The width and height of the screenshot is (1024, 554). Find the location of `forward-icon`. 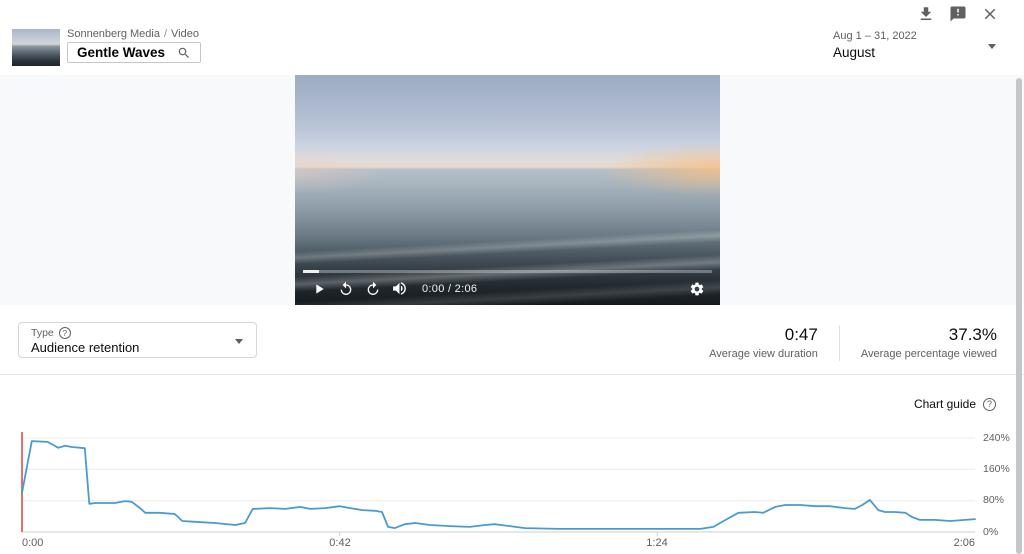

forward-icon is located at coordinates (372, 288).